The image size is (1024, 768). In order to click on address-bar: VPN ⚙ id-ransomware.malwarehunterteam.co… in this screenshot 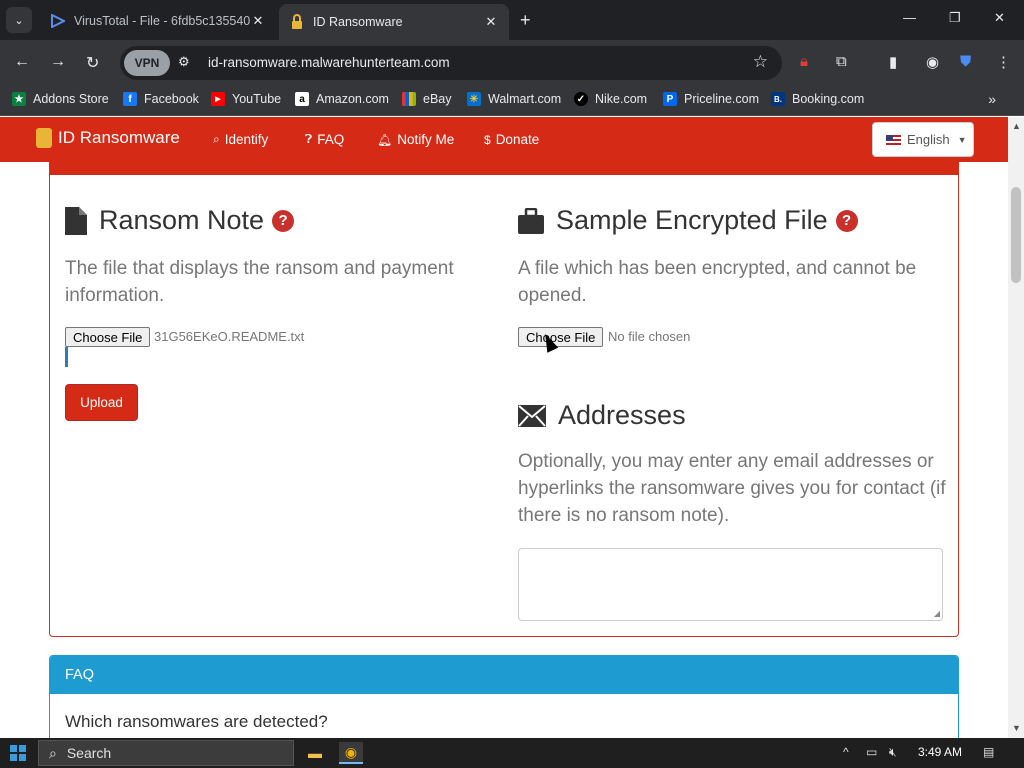, I will do `click(451, 63)`.